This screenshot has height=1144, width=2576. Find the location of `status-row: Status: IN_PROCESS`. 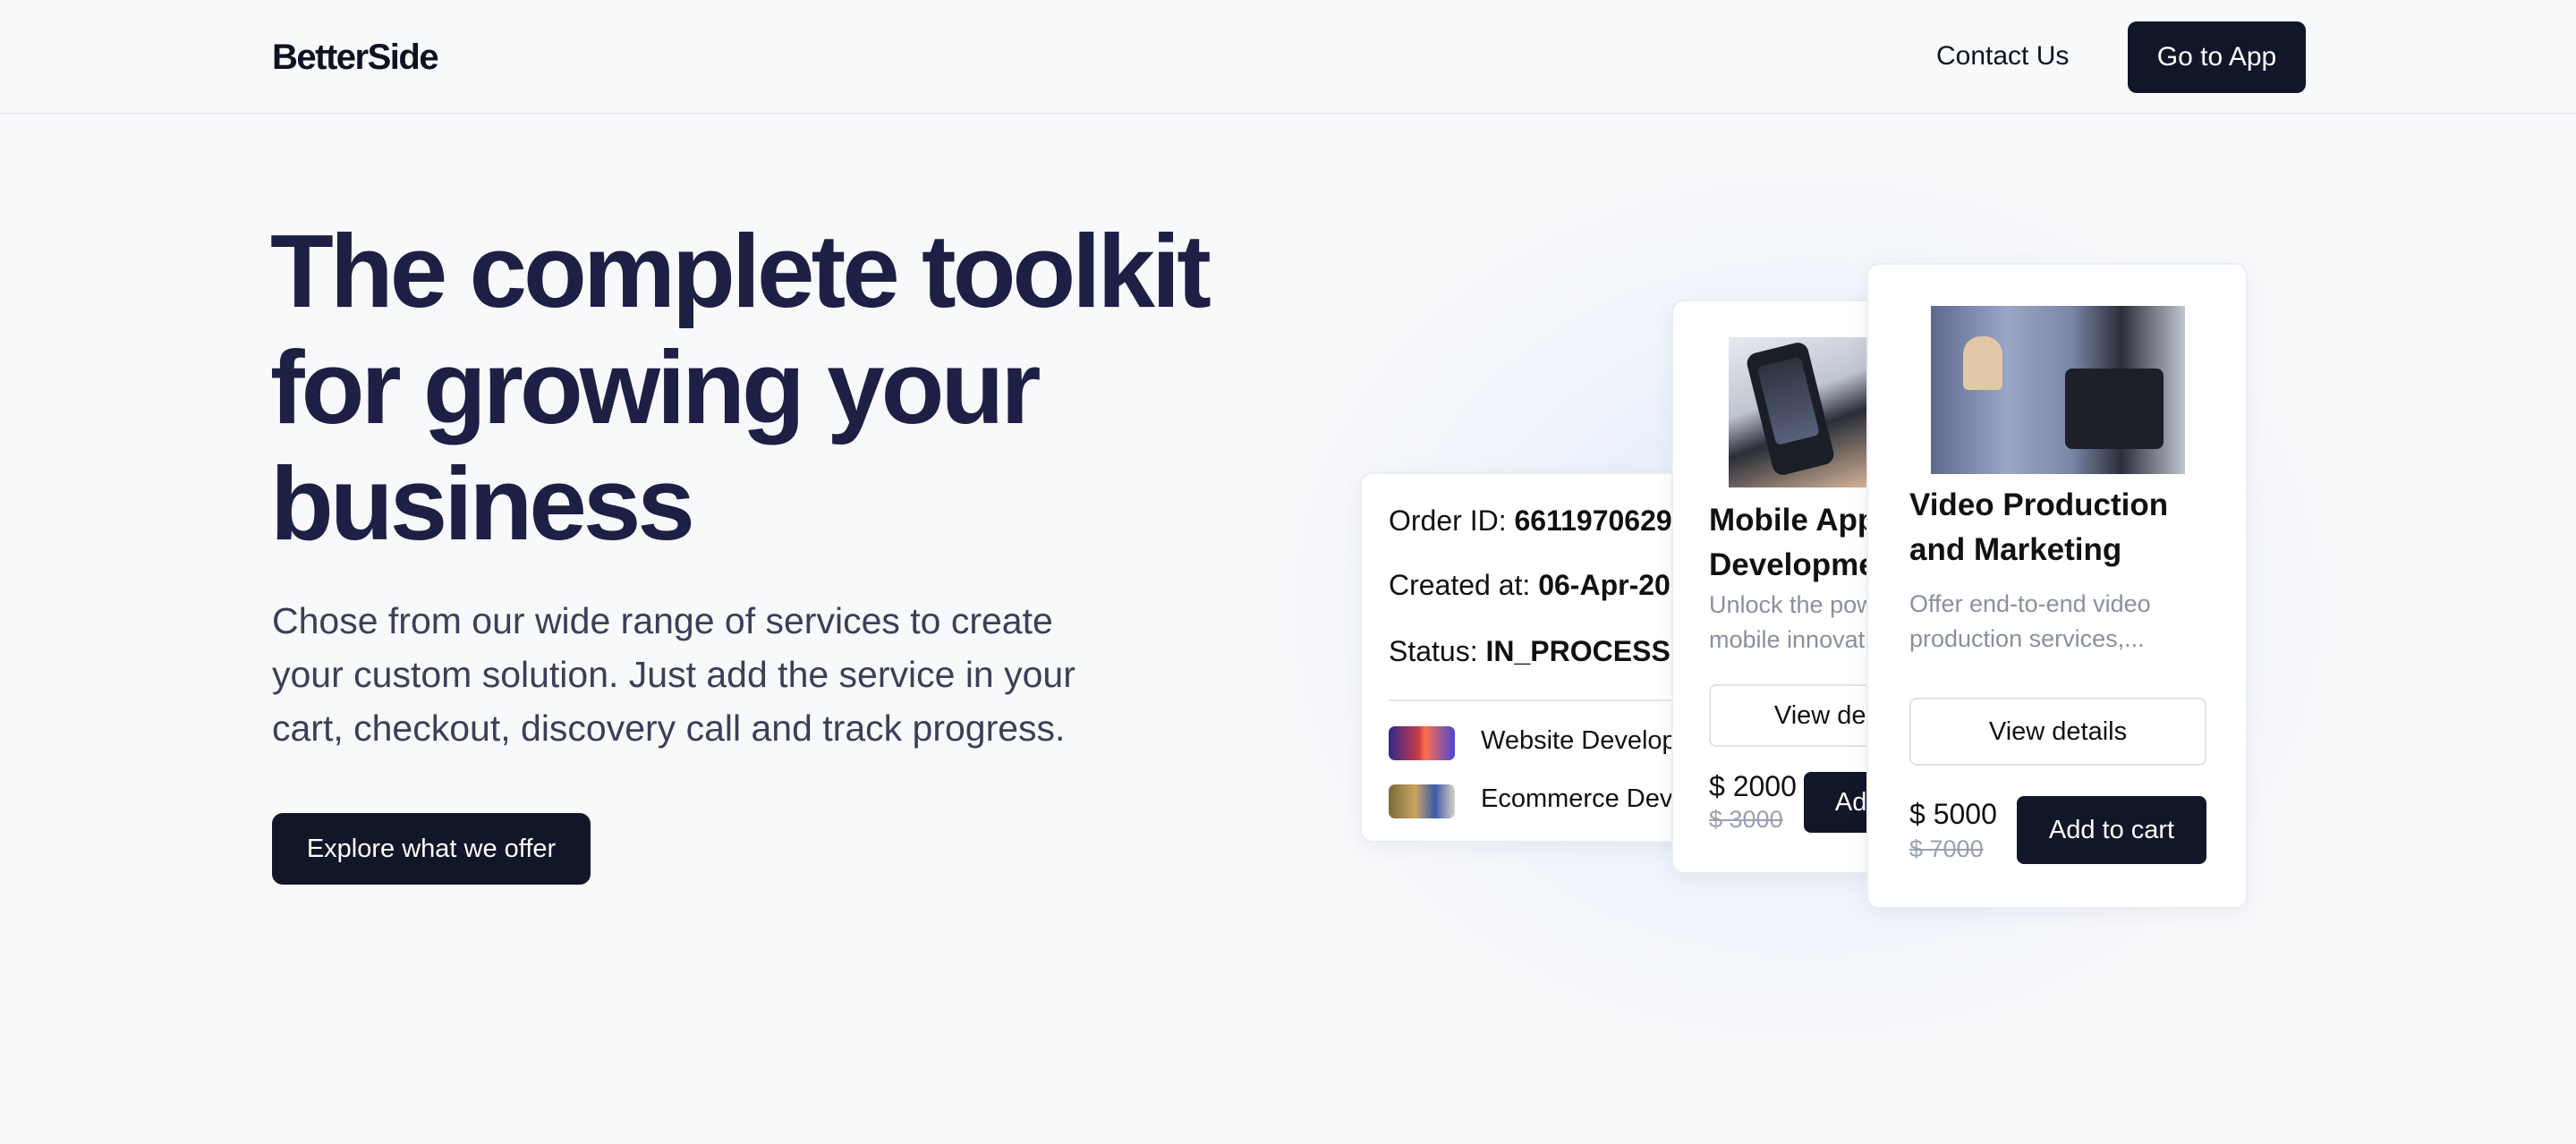

status-row: Status: IN_PROCESS is located at coordinates (1530, 651).